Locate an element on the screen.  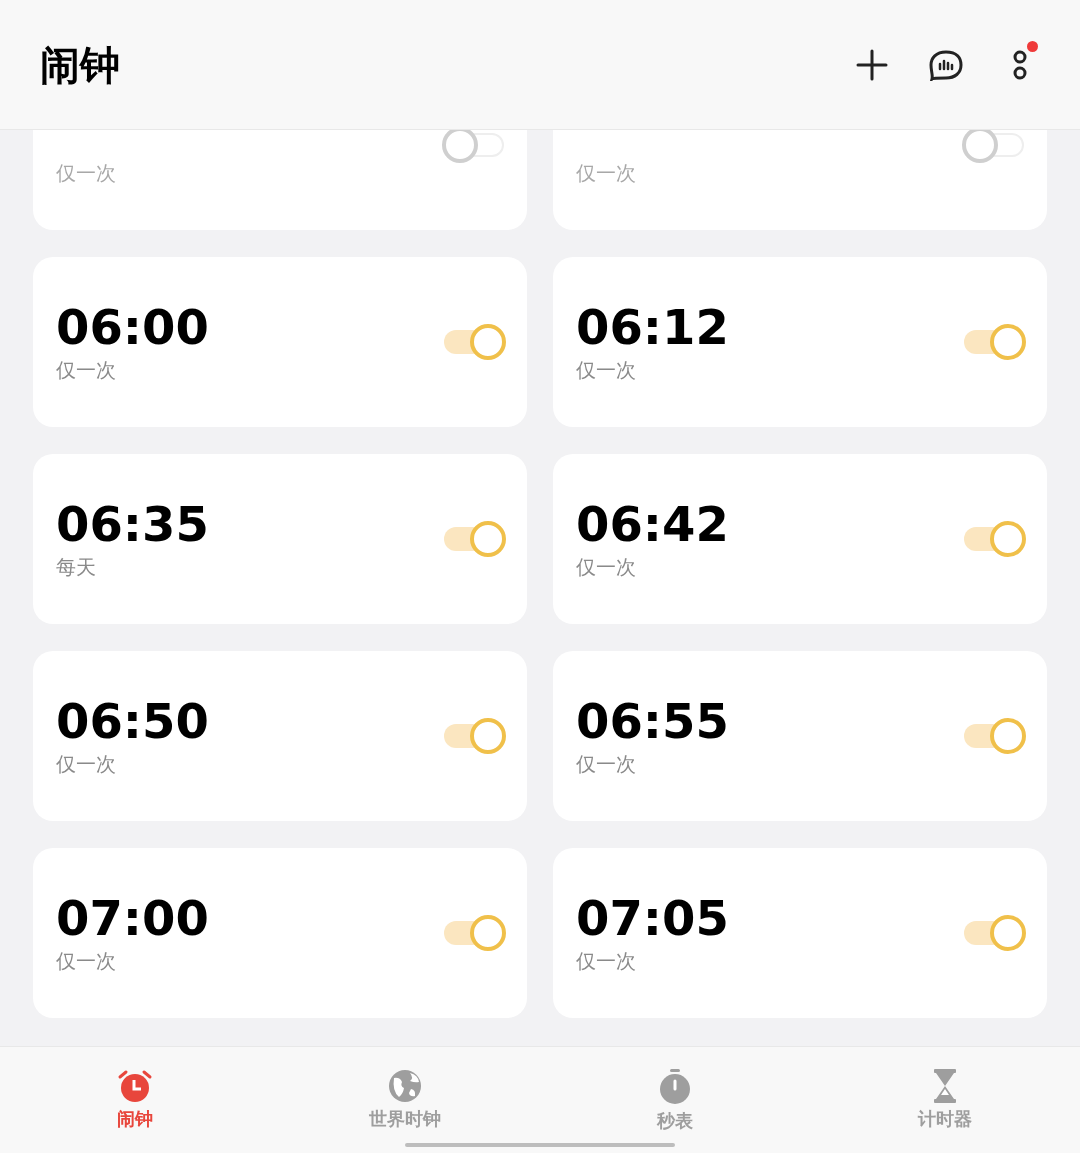
alarm-clock-icon is located at coordinates (135, 1086).